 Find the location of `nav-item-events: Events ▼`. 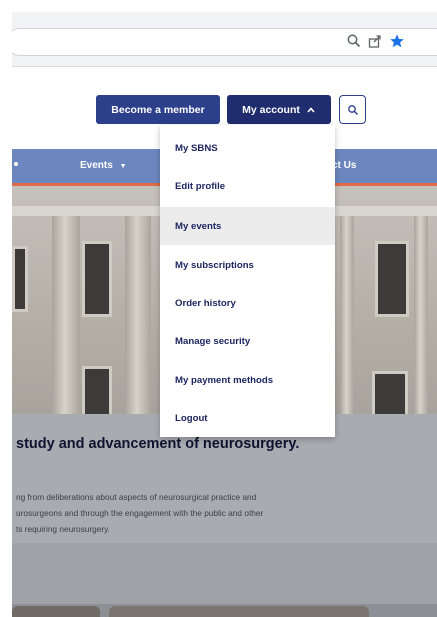

nav-item-events: Events ▼ is located at coordinates (103, 165).